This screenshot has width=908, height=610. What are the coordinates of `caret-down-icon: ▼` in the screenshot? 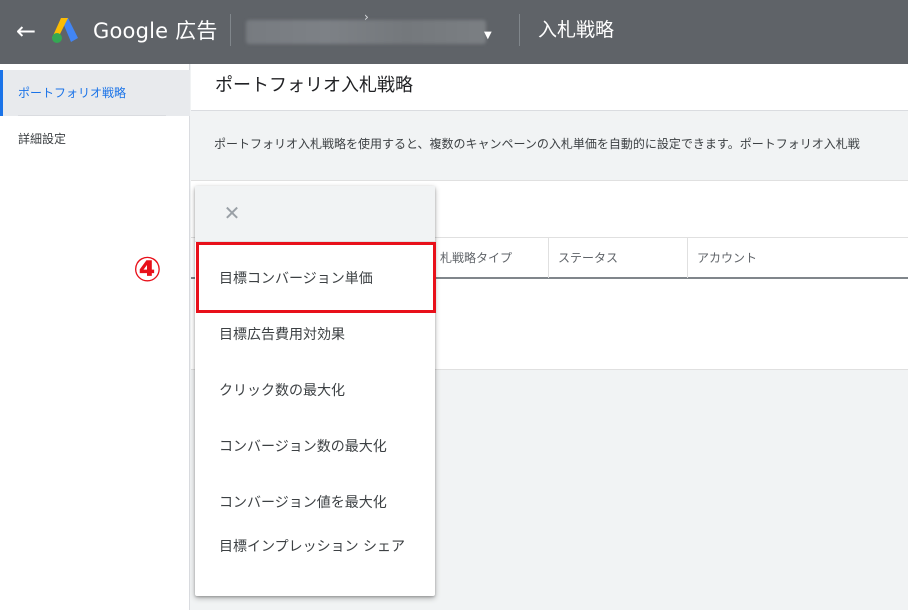 It's located at (488, 35).